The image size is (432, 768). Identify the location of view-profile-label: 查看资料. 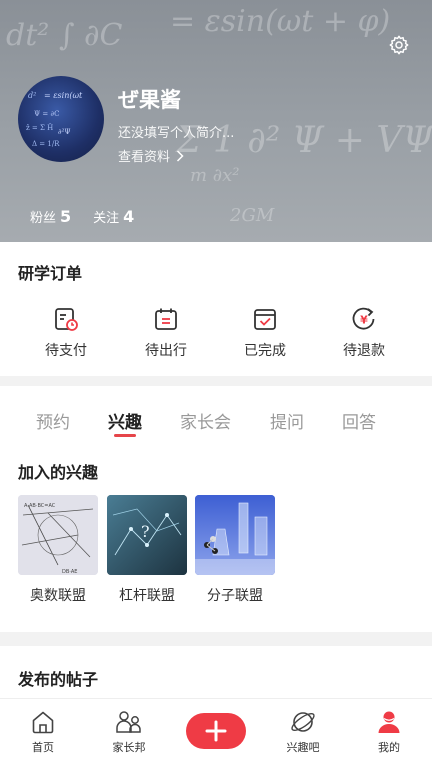
(144, 157).